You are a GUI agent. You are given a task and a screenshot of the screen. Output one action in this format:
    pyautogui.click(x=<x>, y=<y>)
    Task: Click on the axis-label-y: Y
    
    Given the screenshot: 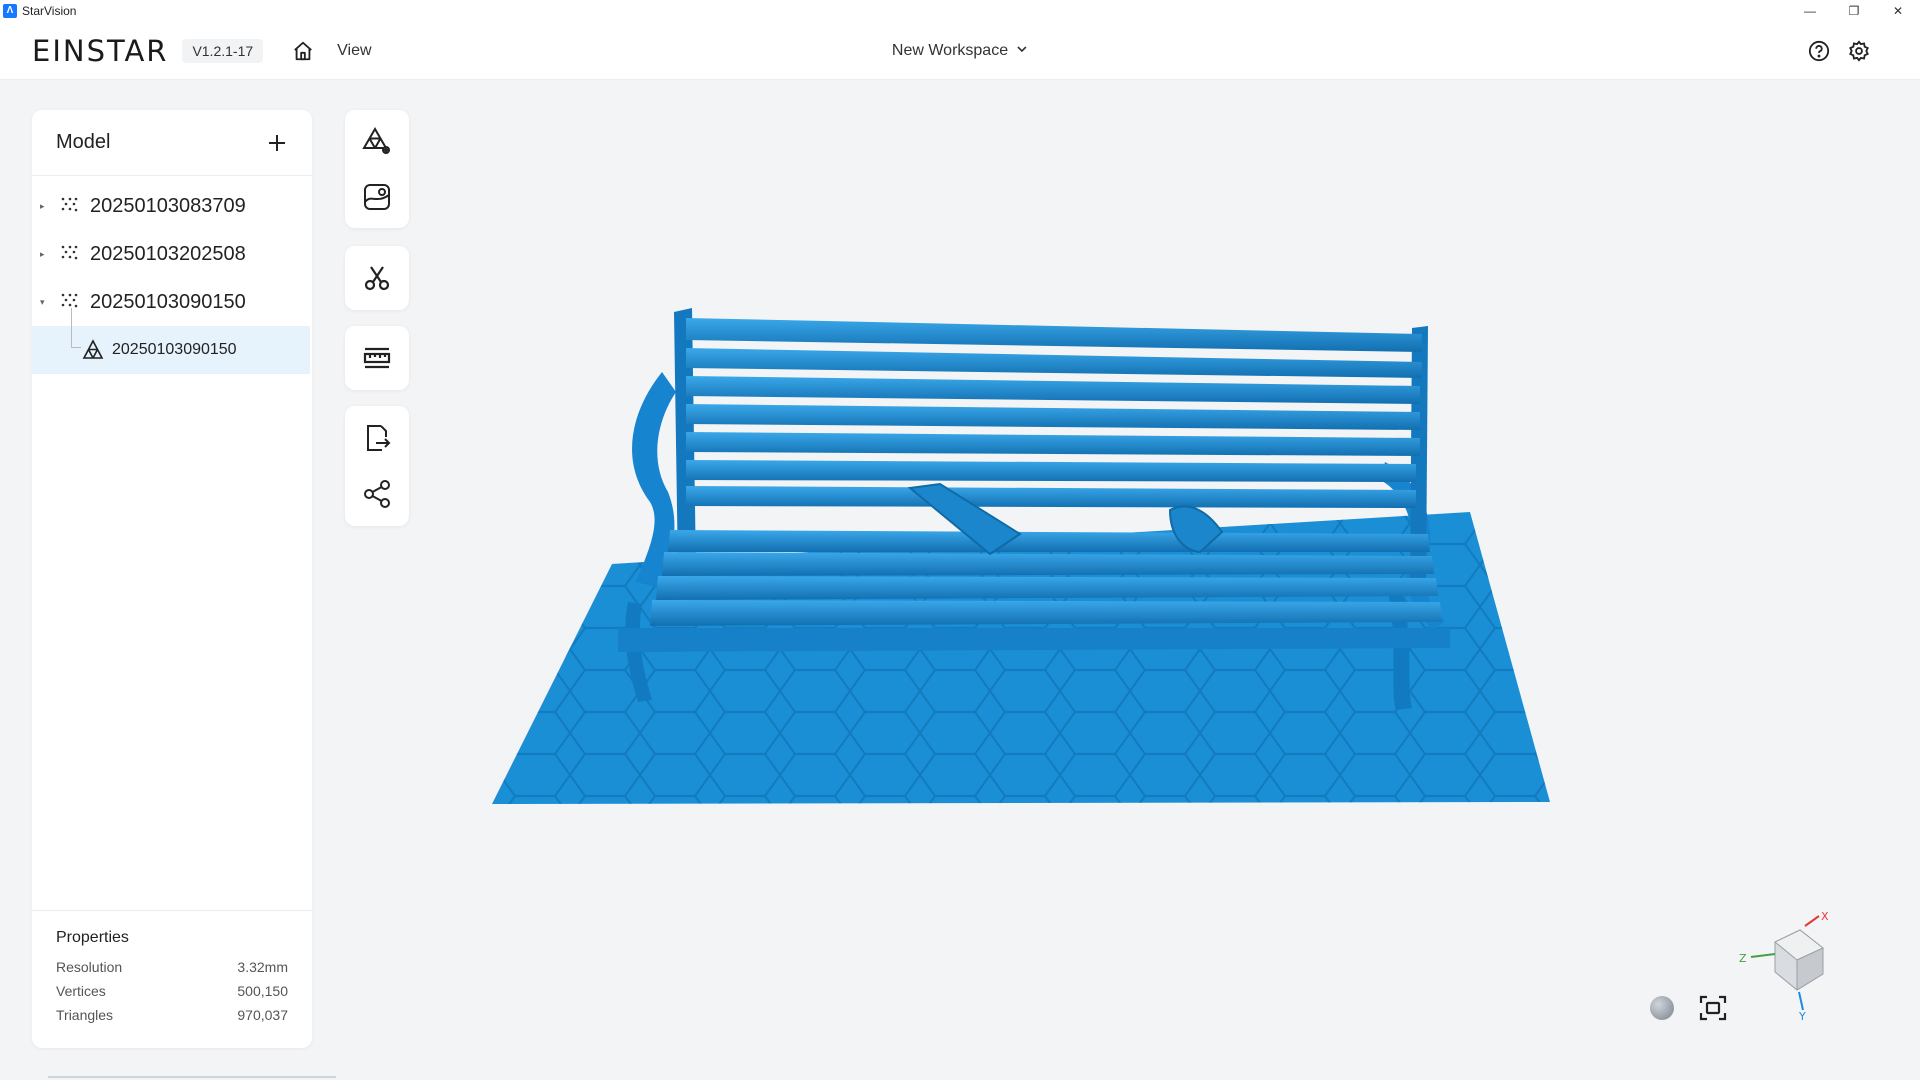 What is the action you would take?
    pyautogui.click(x=1802, y=1016)
    